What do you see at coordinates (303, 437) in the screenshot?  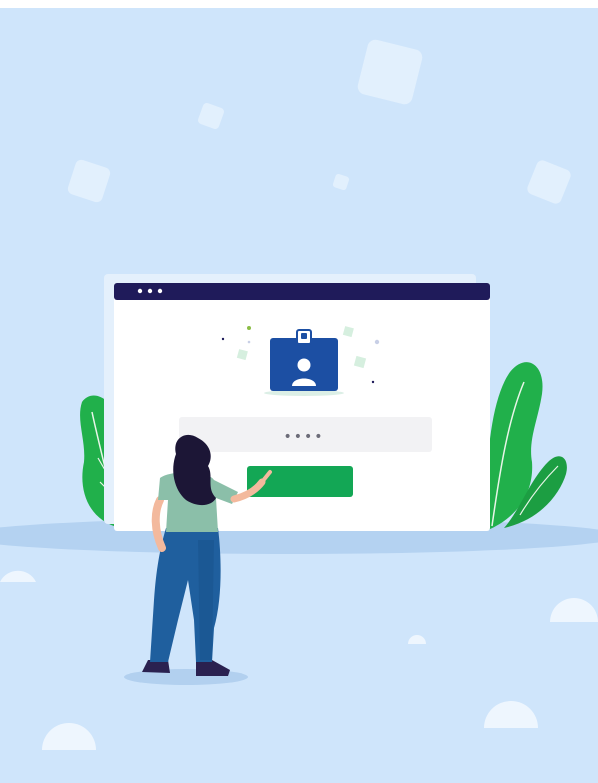 I see `password-mask: ••••` at bounding box center [303, 437].